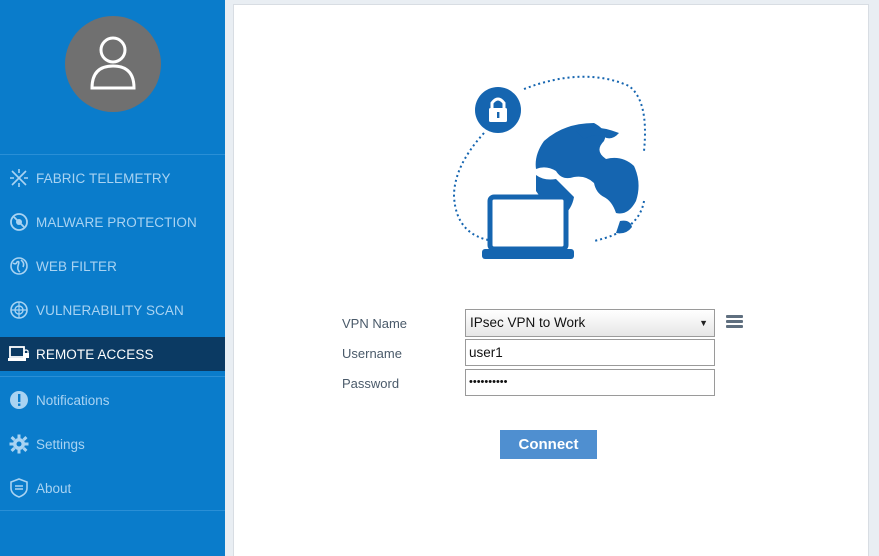  I want to click on remote-access-icon, so click(19, 354).